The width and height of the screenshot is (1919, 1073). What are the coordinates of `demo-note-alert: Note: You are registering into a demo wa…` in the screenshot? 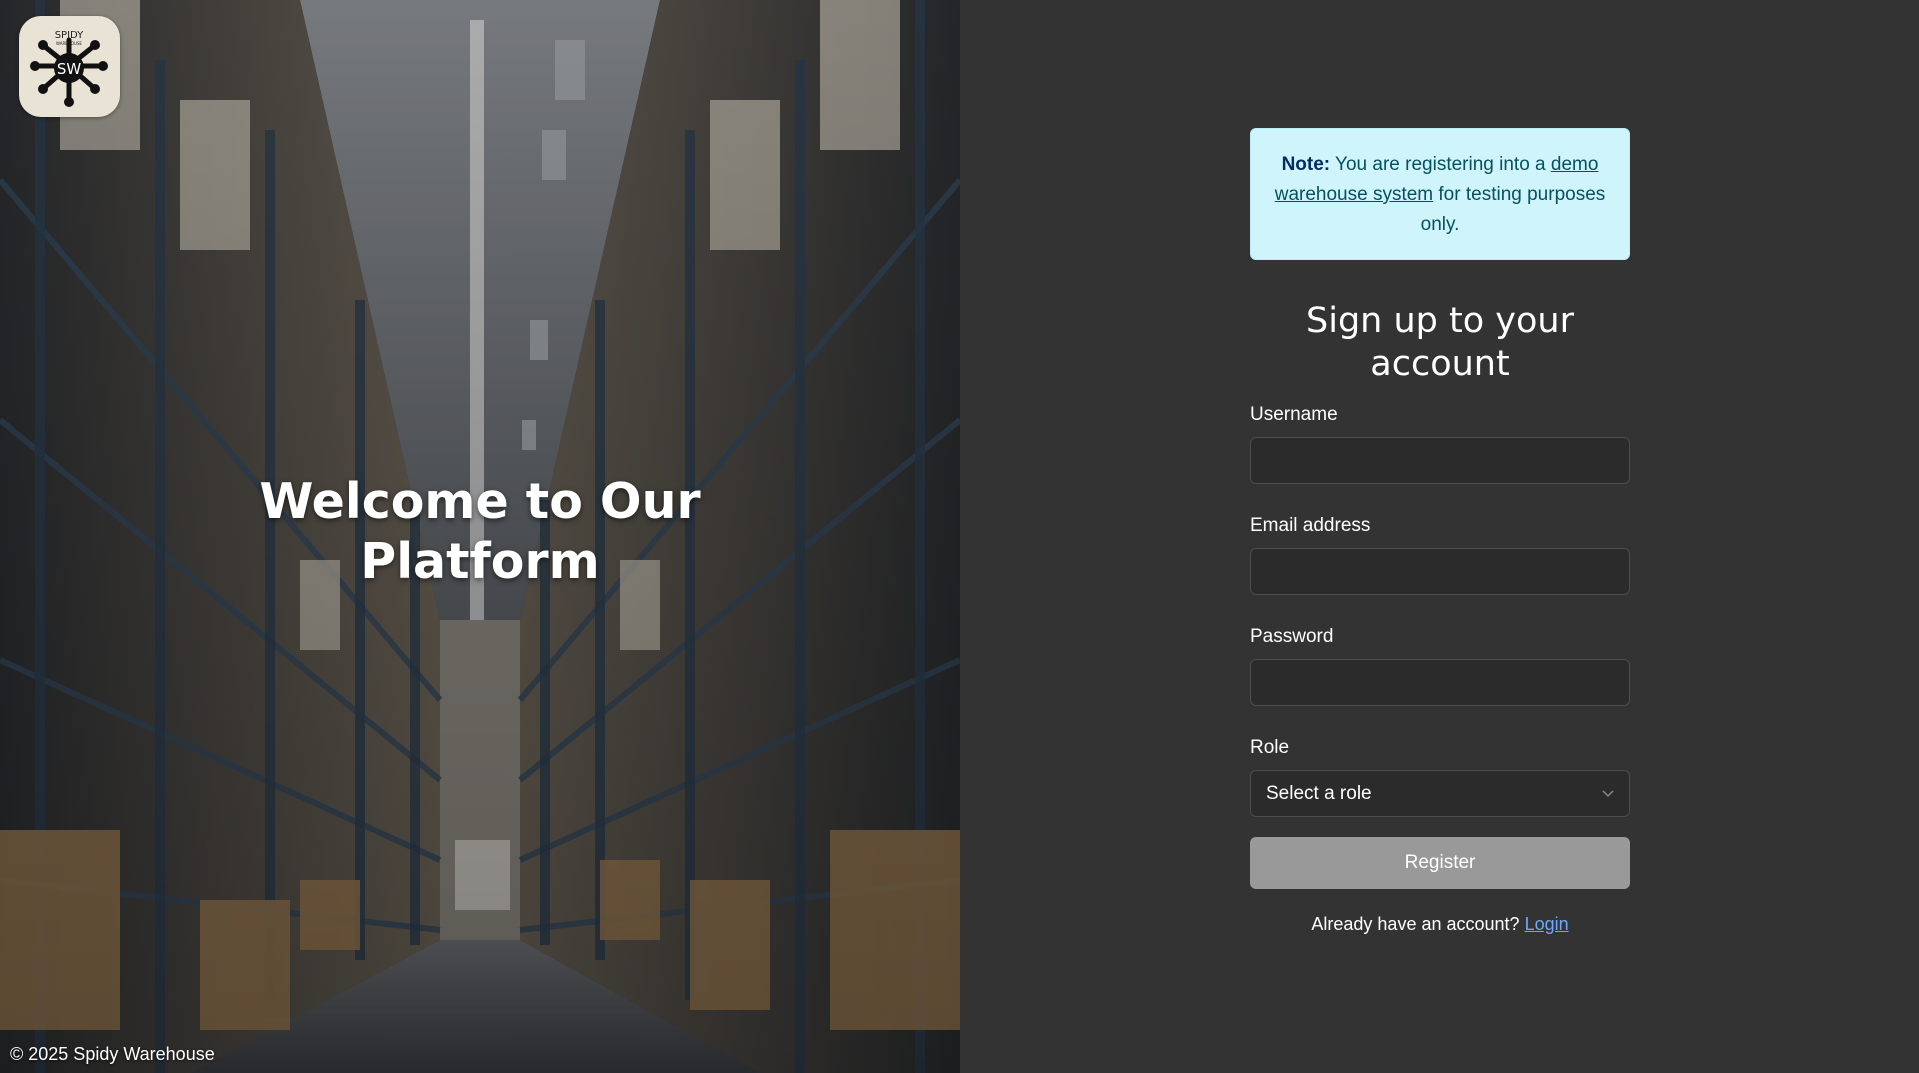 It's located at (1440, 194).